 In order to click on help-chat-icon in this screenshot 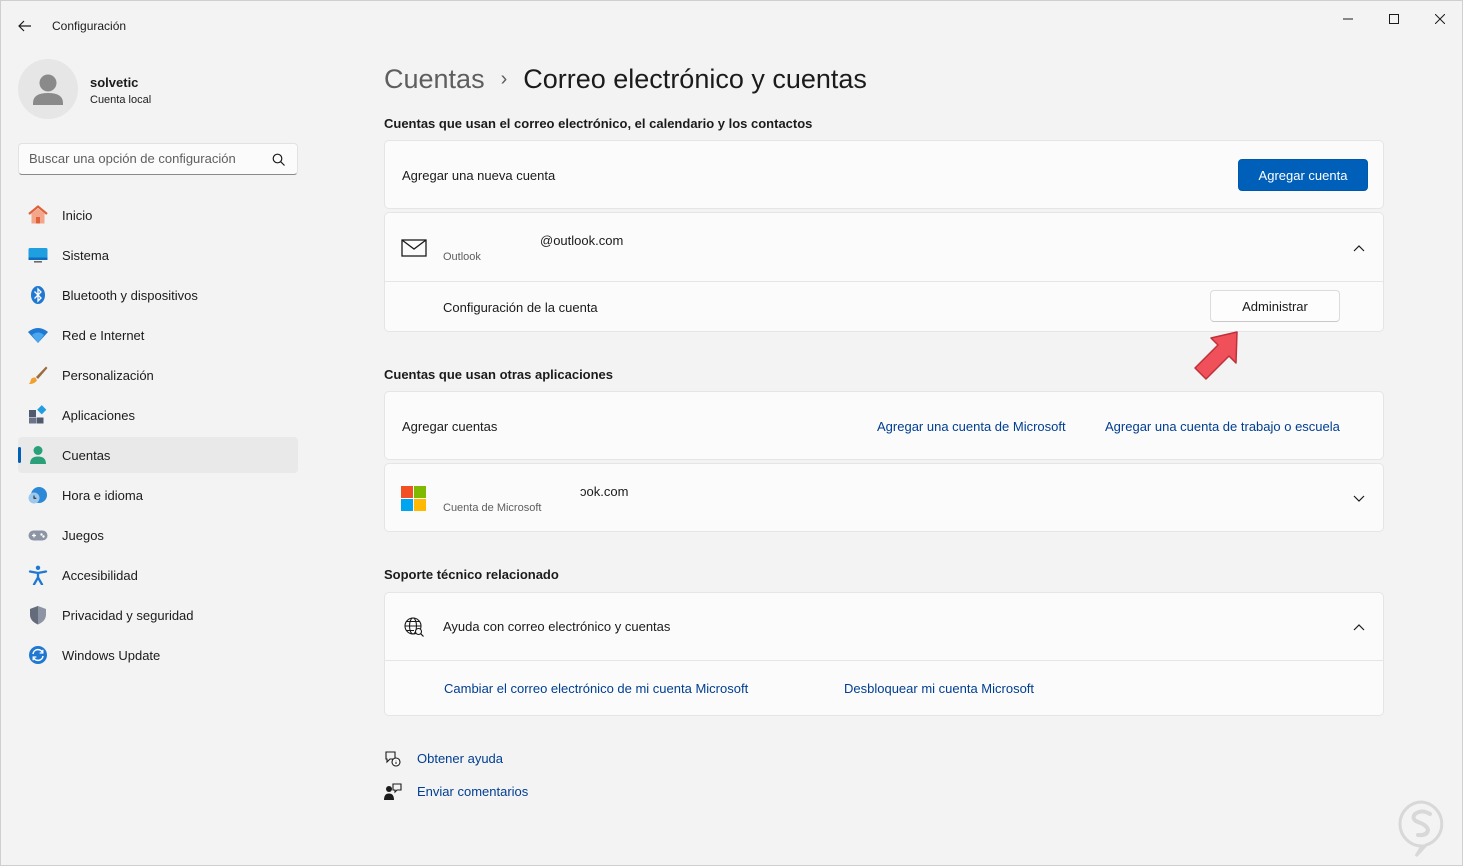, I will do `click(393, 759)`.